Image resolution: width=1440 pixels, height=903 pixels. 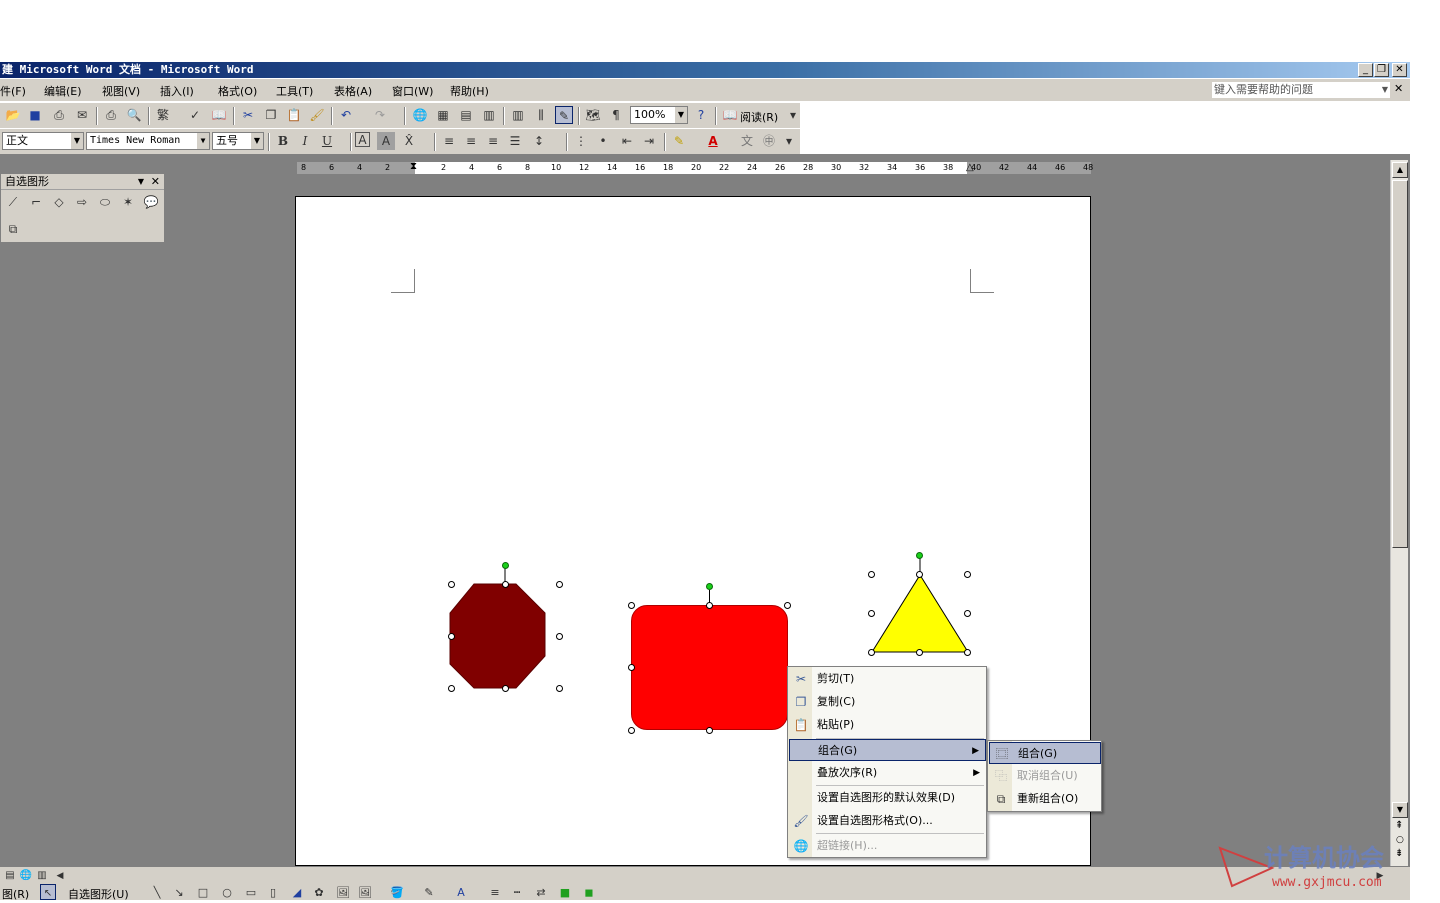 I want to click on menu-format: 格式(O), so click(x=237, y=91).